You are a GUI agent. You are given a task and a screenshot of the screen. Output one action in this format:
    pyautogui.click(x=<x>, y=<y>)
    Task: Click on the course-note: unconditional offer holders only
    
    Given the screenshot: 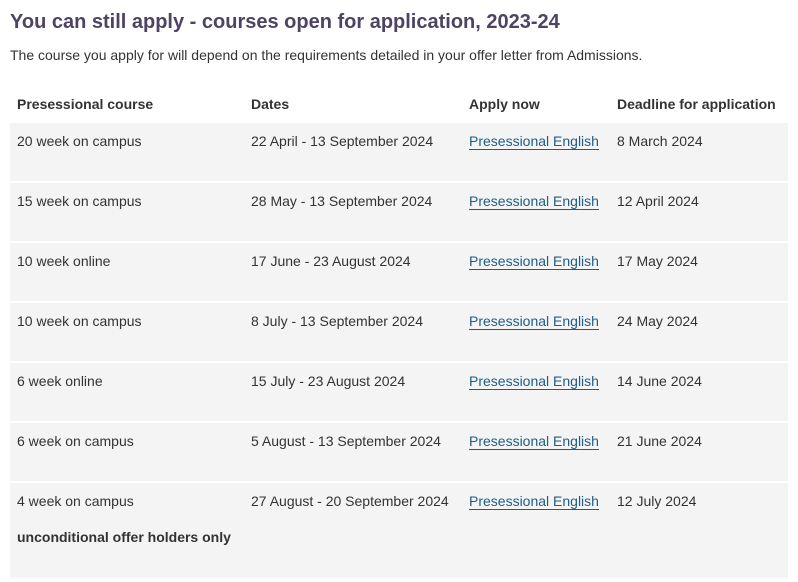 What is the action you would take?
    pyautogui.click(x=124, y=537)
    